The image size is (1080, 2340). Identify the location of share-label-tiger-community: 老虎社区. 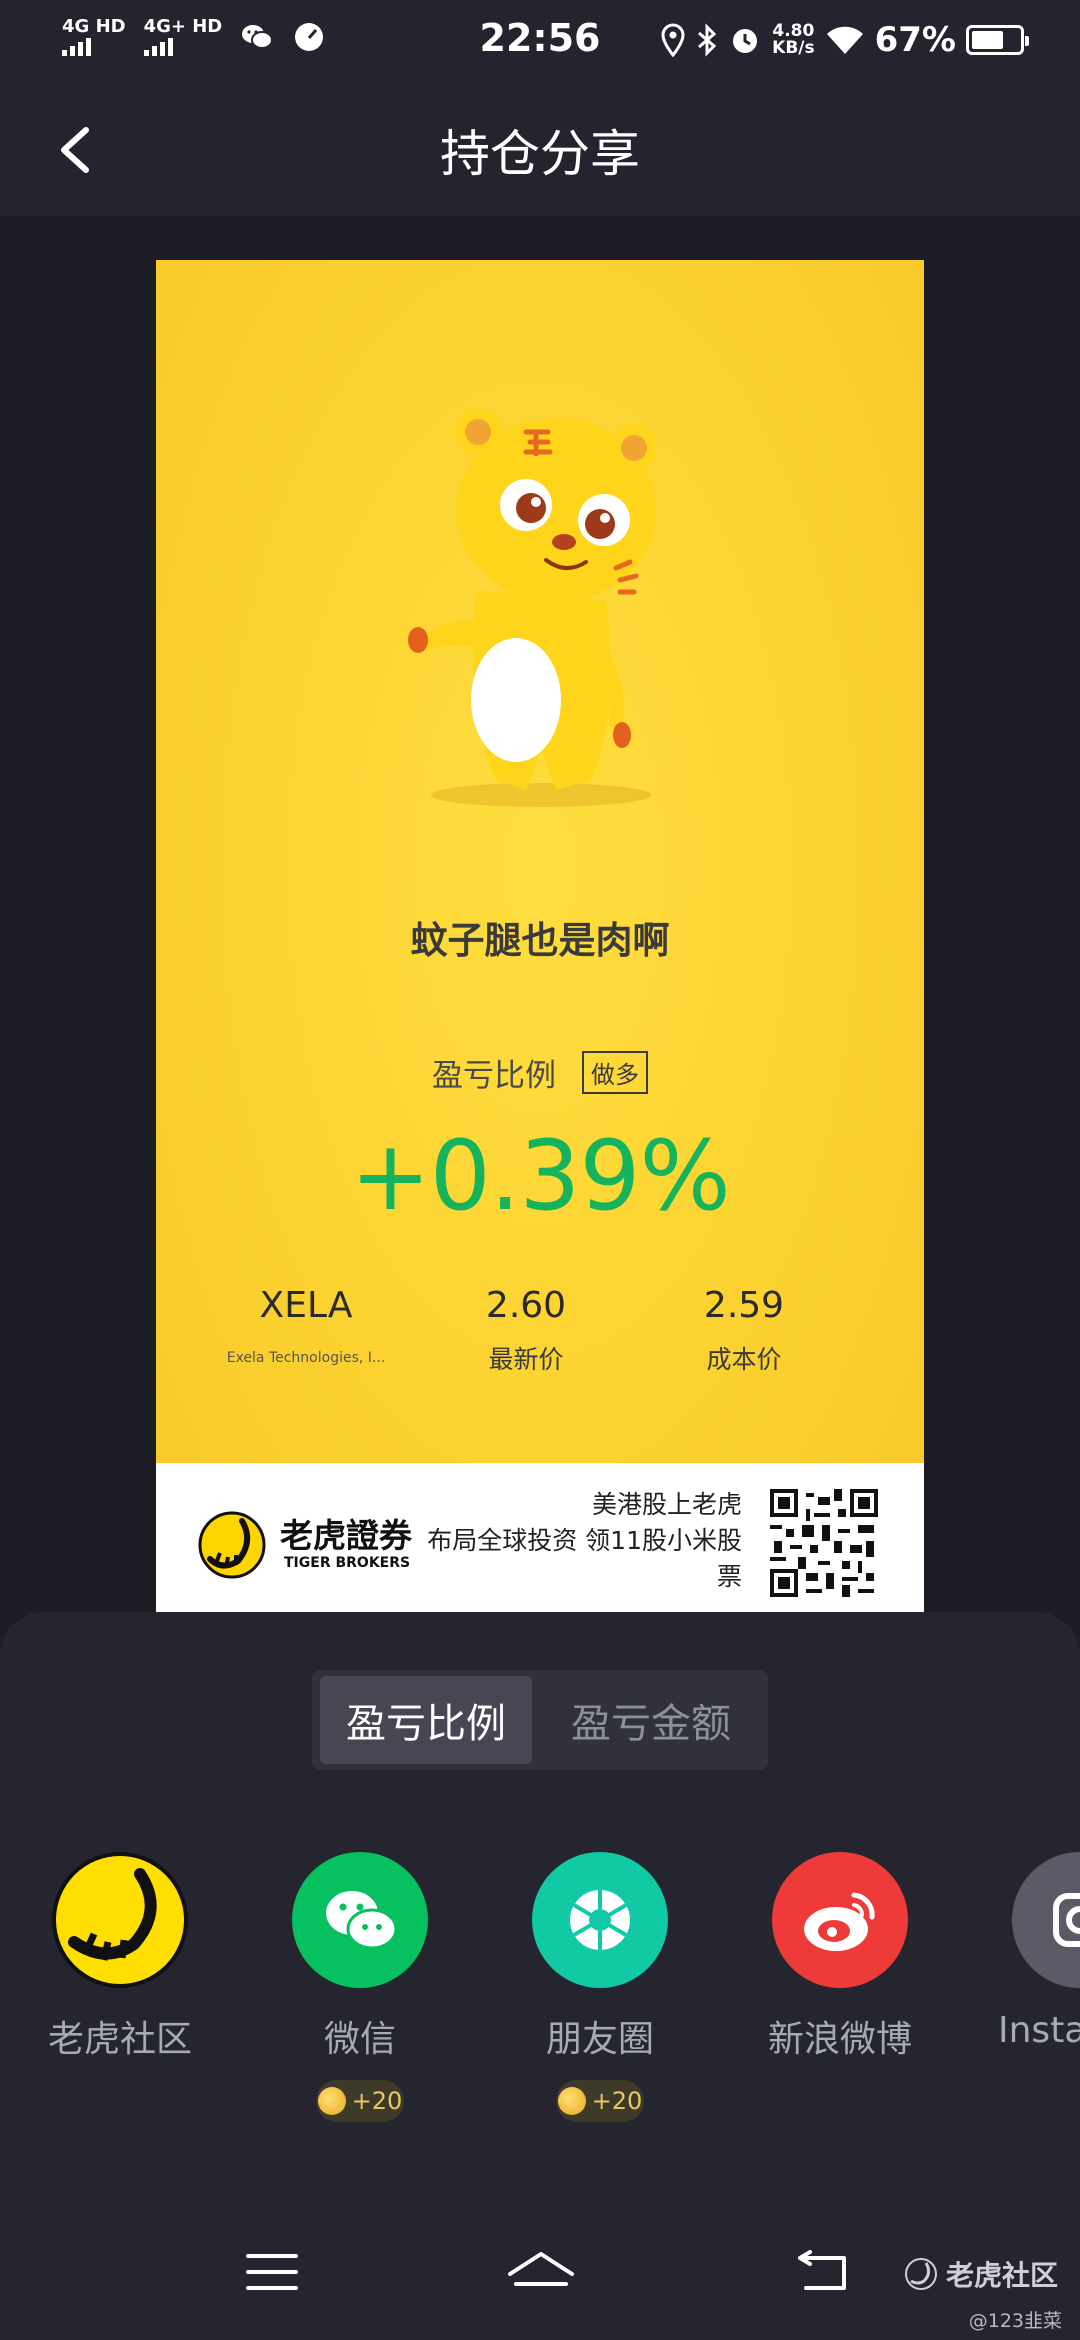
(119, 2039).